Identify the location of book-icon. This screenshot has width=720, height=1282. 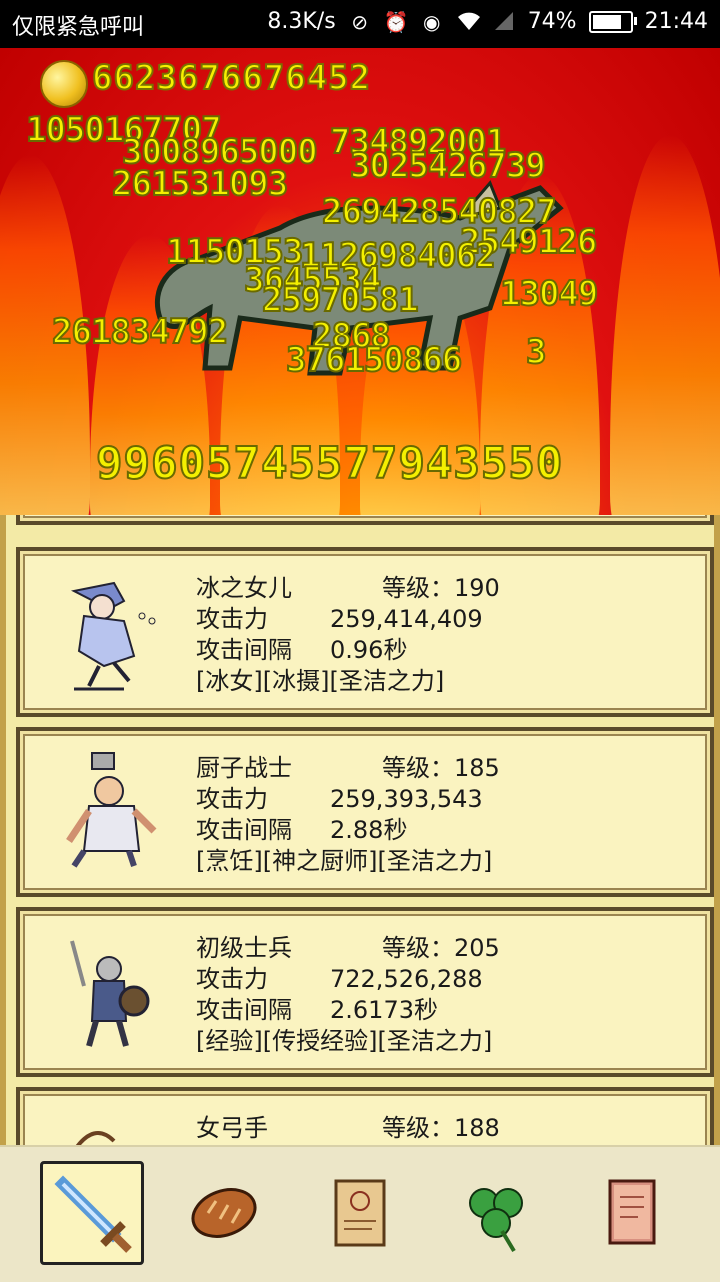
(632, 1212).